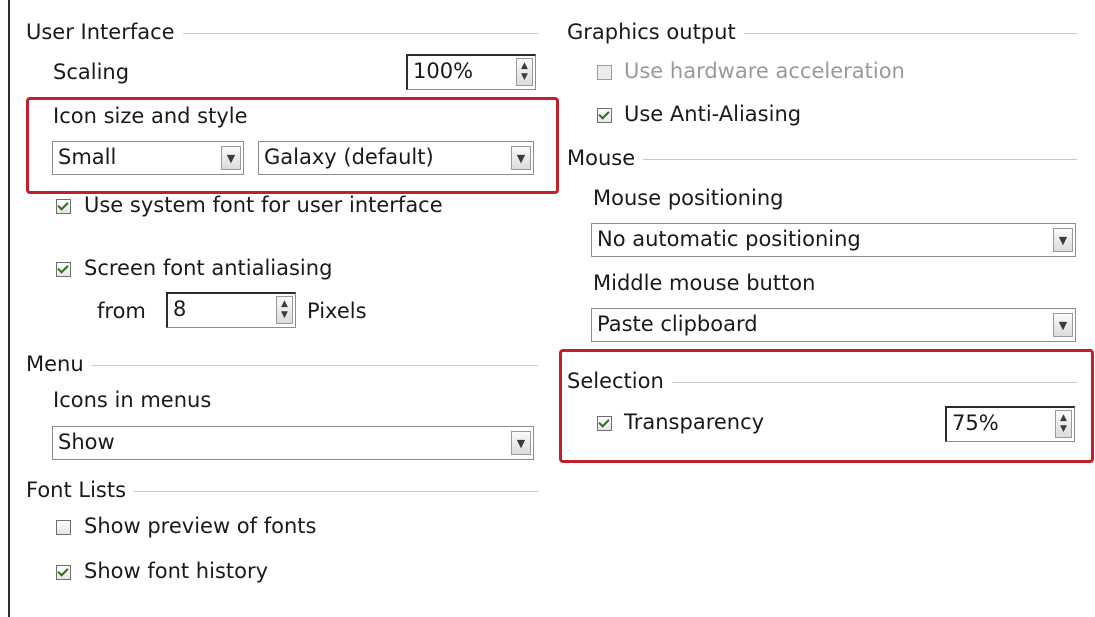 This screenshot has height=617, width=1095. What do you see at coordinates (63, 572) in the screenshot?
I see `show-history-checkbox` at bounding box center [63, 572].